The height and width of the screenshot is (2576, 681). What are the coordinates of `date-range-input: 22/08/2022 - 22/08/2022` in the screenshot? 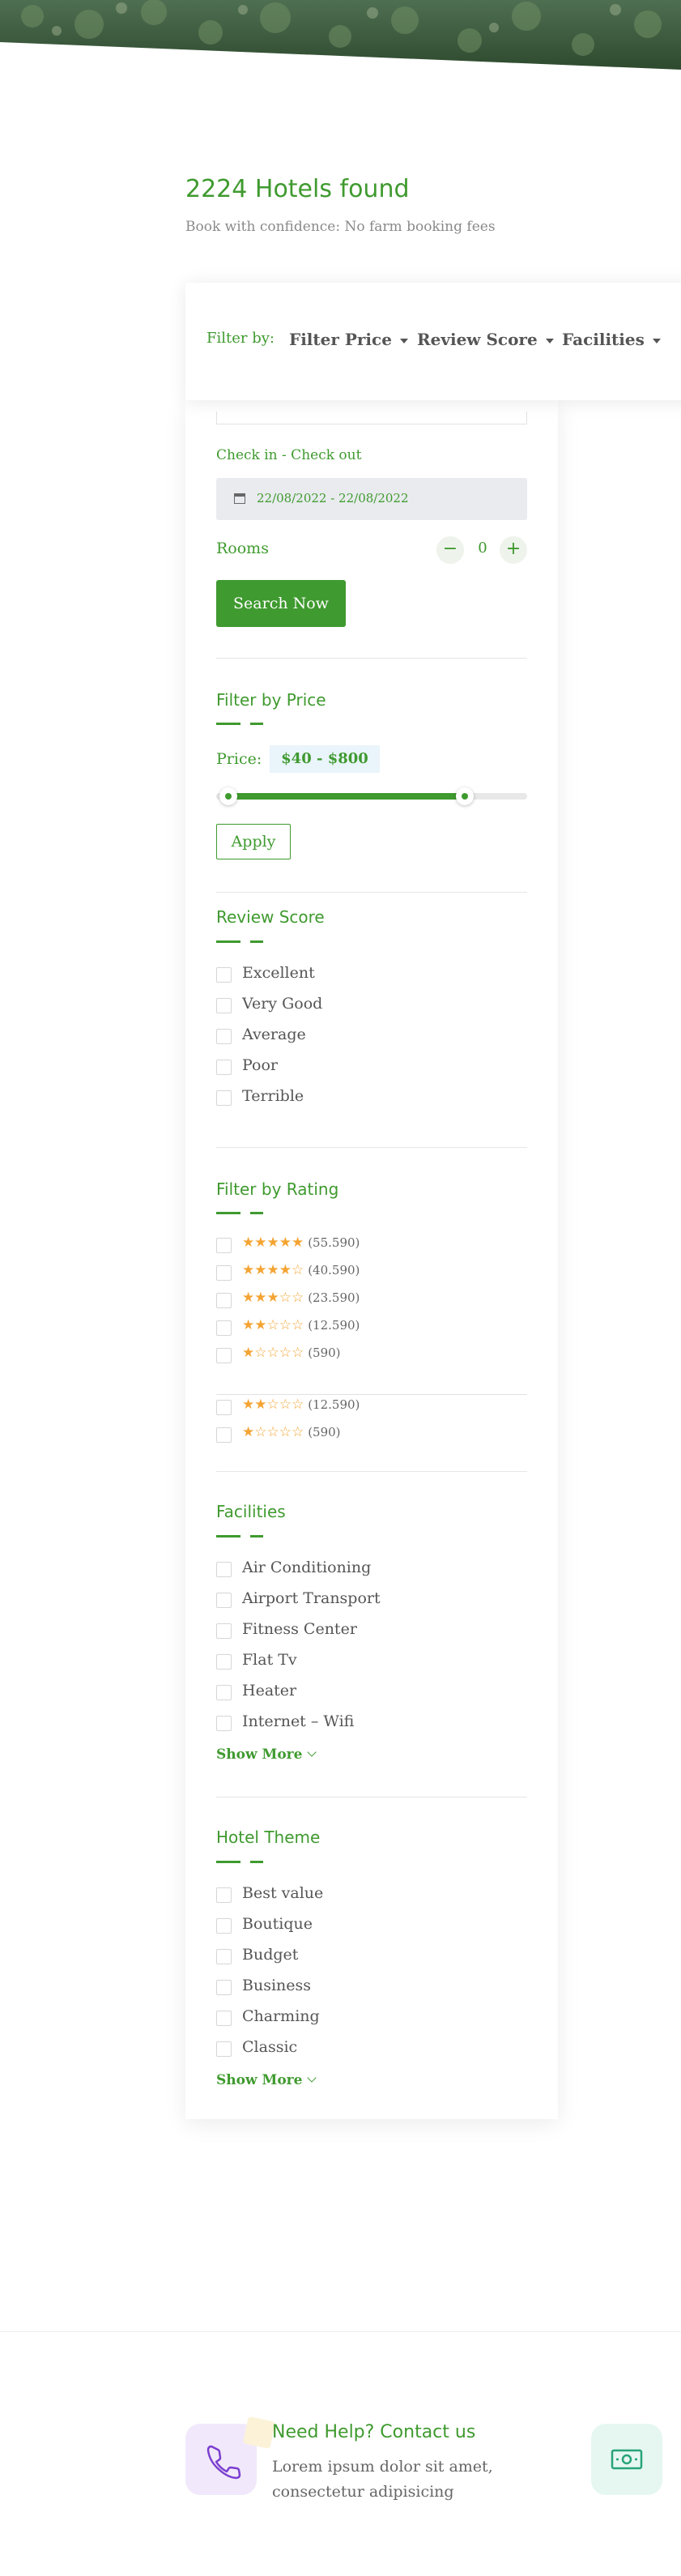 It's located at (371, 499).